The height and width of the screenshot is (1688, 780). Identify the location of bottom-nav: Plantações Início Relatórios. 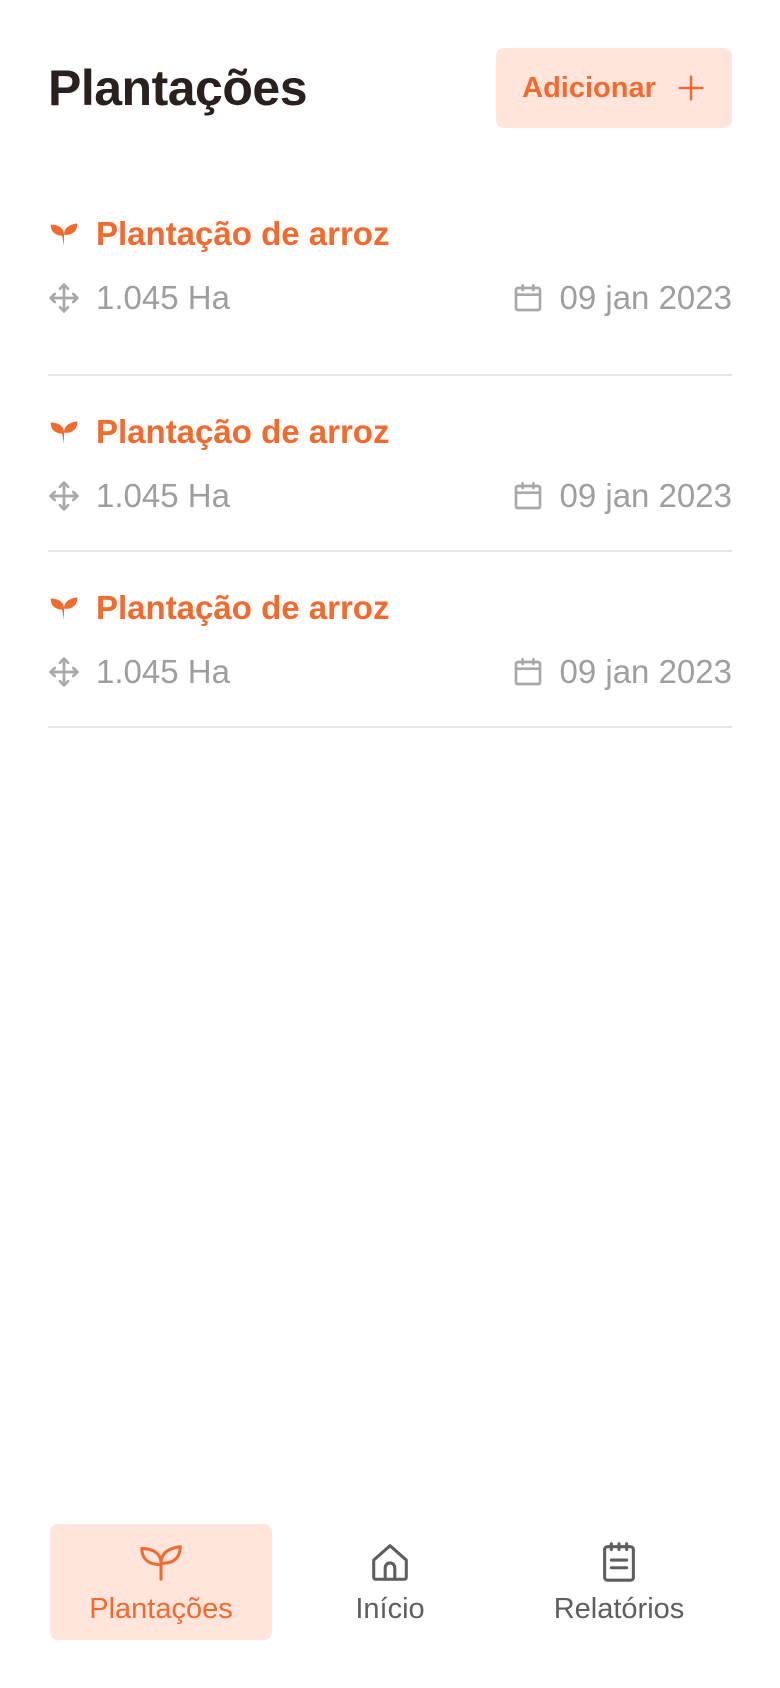
(390, 1584).